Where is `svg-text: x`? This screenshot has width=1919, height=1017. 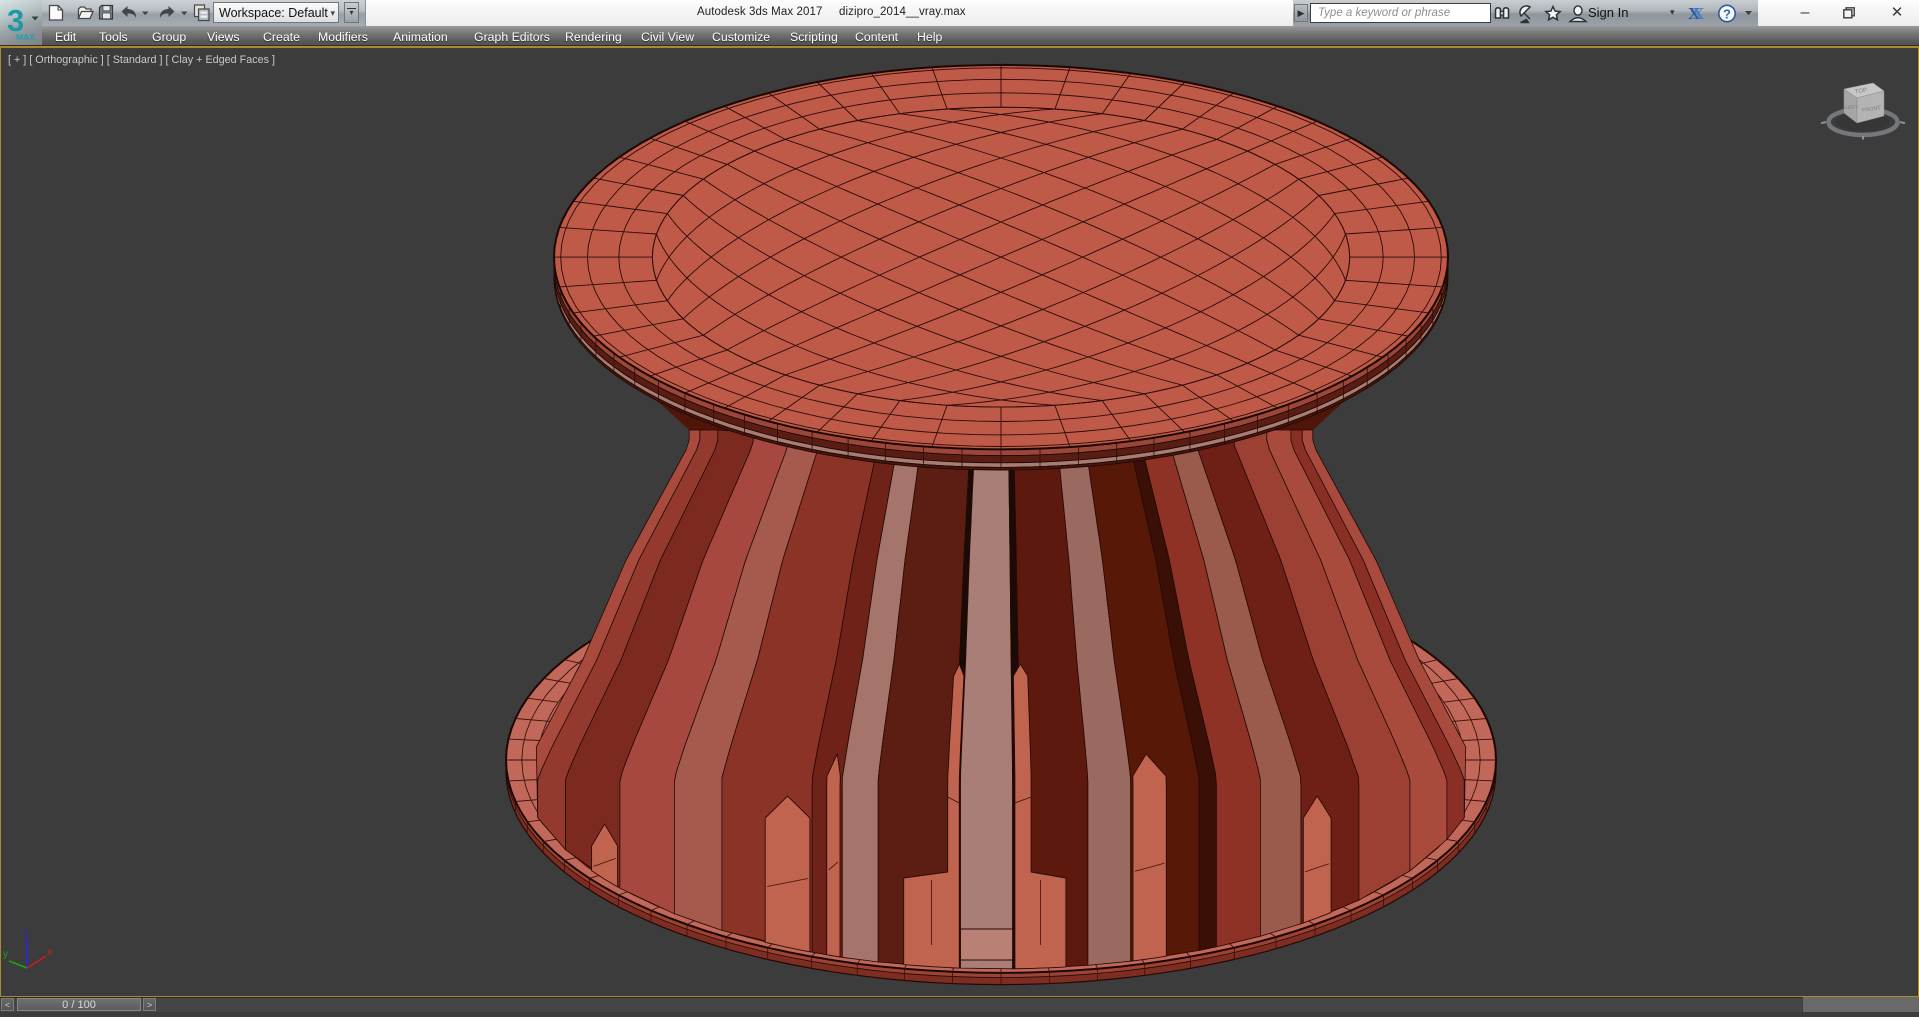 svg-text: x is located at coordinates (49, 952).